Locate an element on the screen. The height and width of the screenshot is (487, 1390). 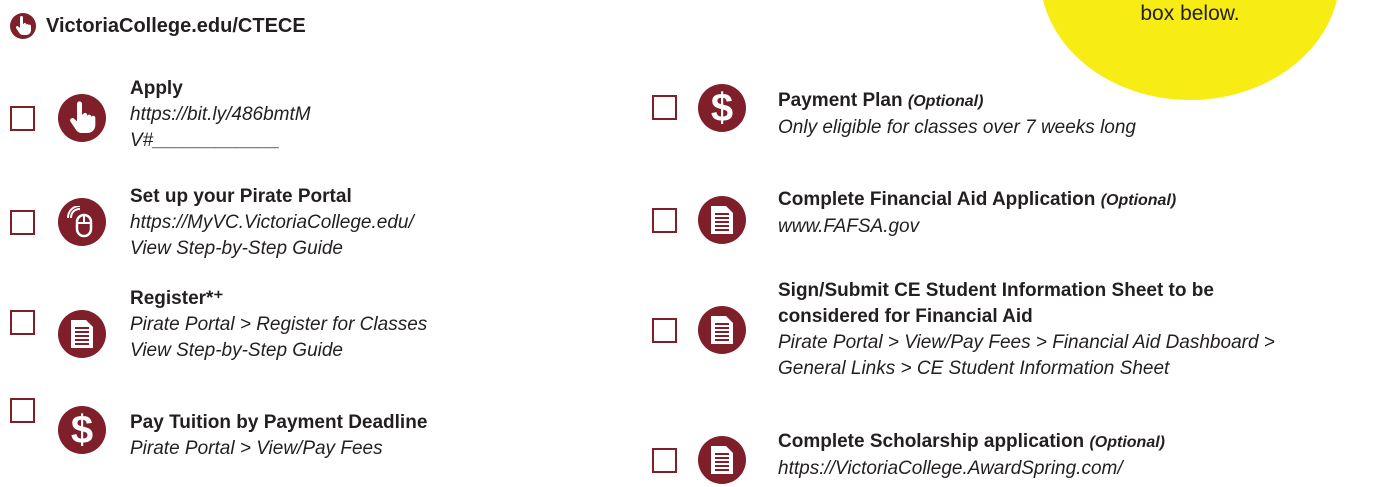
awardspring-link: https://VictoriaCollege.AwardSpring.com/ is located at coordinates (971, 469).